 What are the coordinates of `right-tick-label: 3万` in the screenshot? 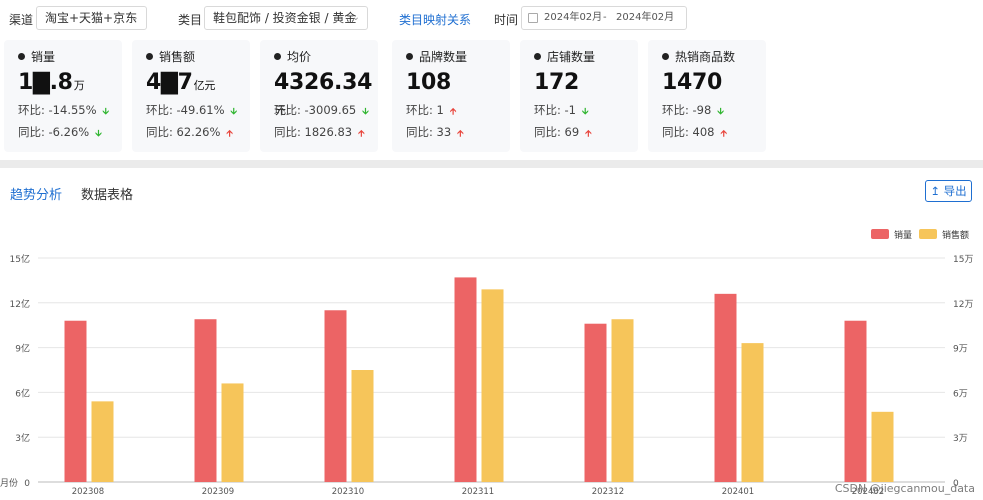 It's located at (960, 439).